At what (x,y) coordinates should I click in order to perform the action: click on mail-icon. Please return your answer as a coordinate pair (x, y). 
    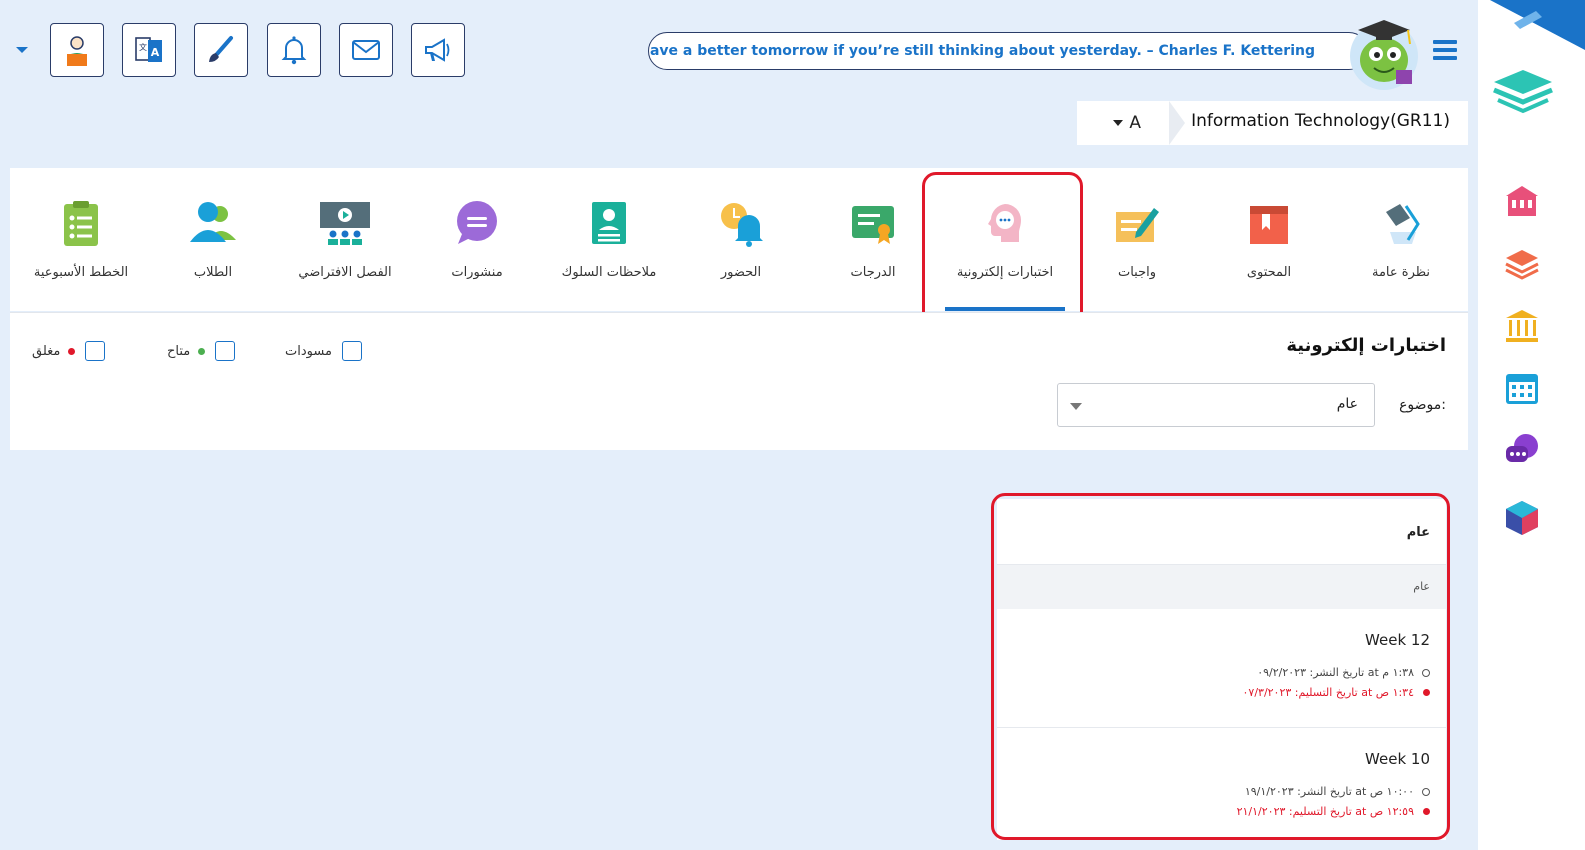
    Looking at the image, I should click on (366, 50).